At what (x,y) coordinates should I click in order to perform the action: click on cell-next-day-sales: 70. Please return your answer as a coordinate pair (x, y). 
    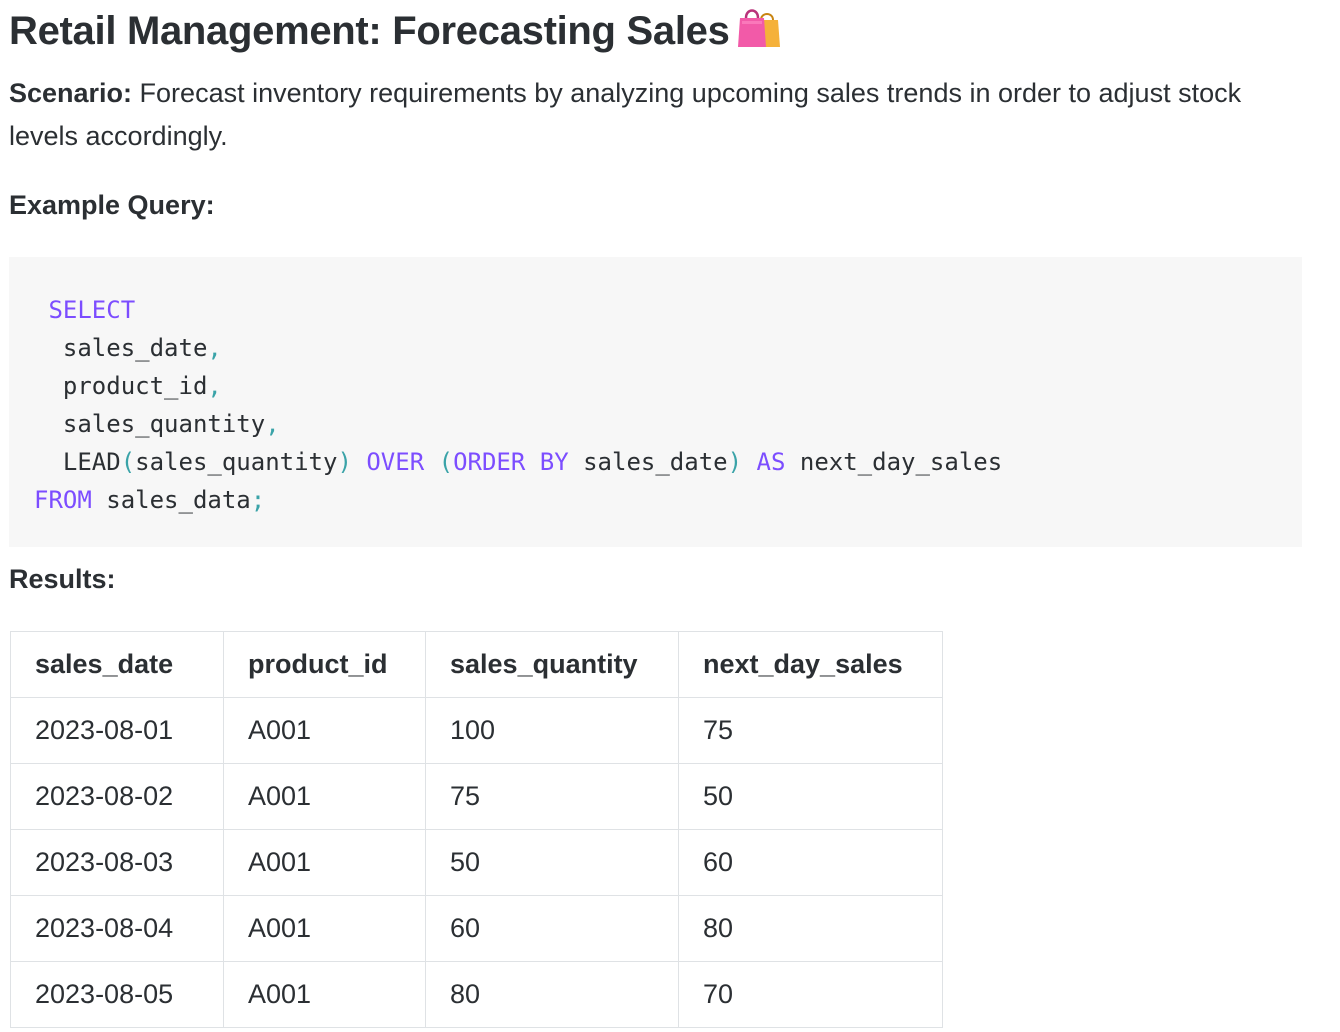
    Looking at the image, I should click on (810, 994).